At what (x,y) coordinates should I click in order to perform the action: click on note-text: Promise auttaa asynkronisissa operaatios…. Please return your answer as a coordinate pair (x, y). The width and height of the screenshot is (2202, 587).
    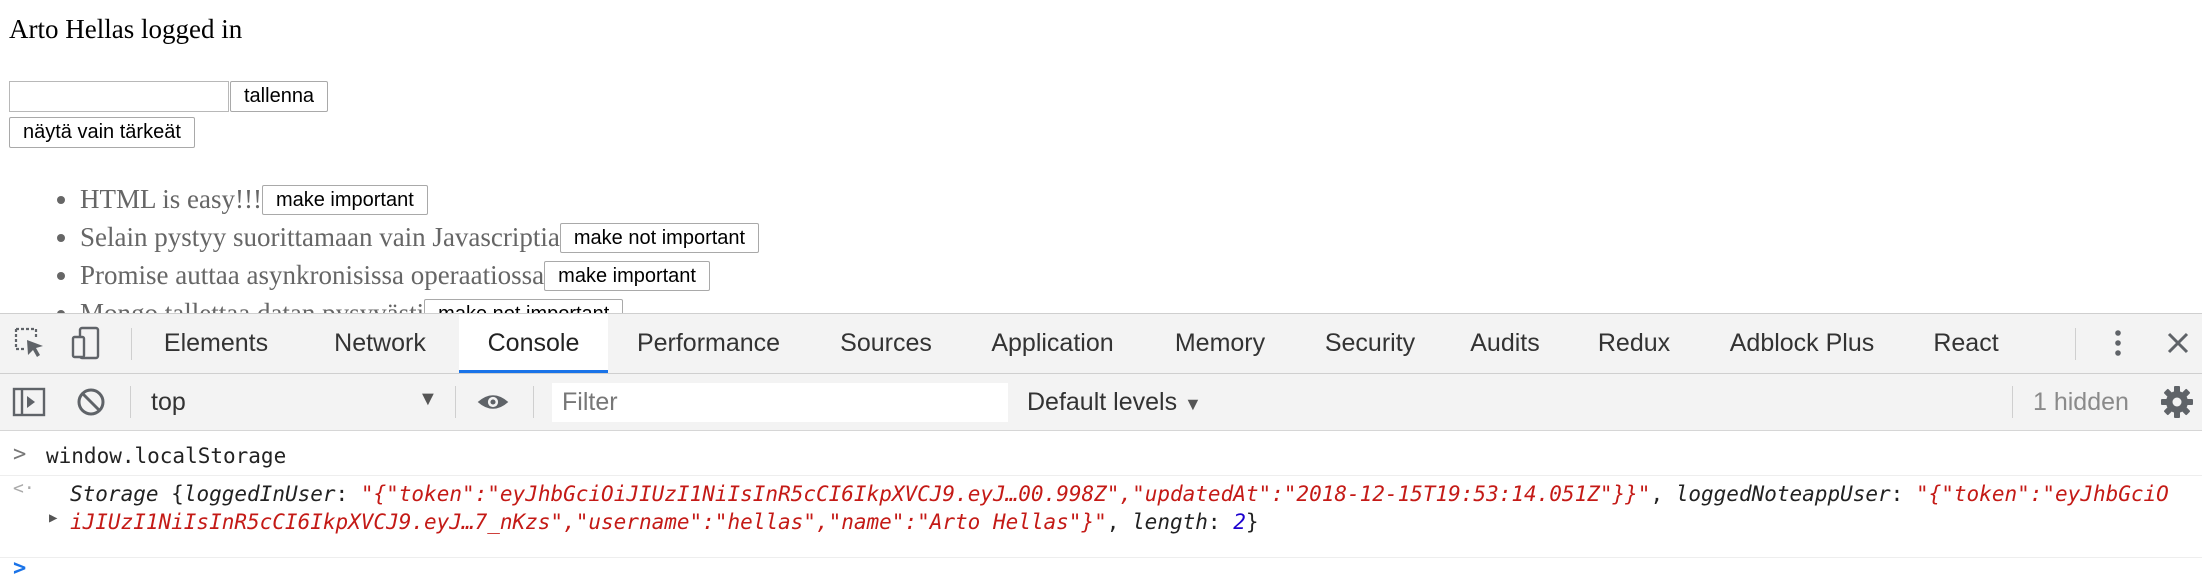
    Looking at the image, I should click on (312, 275).